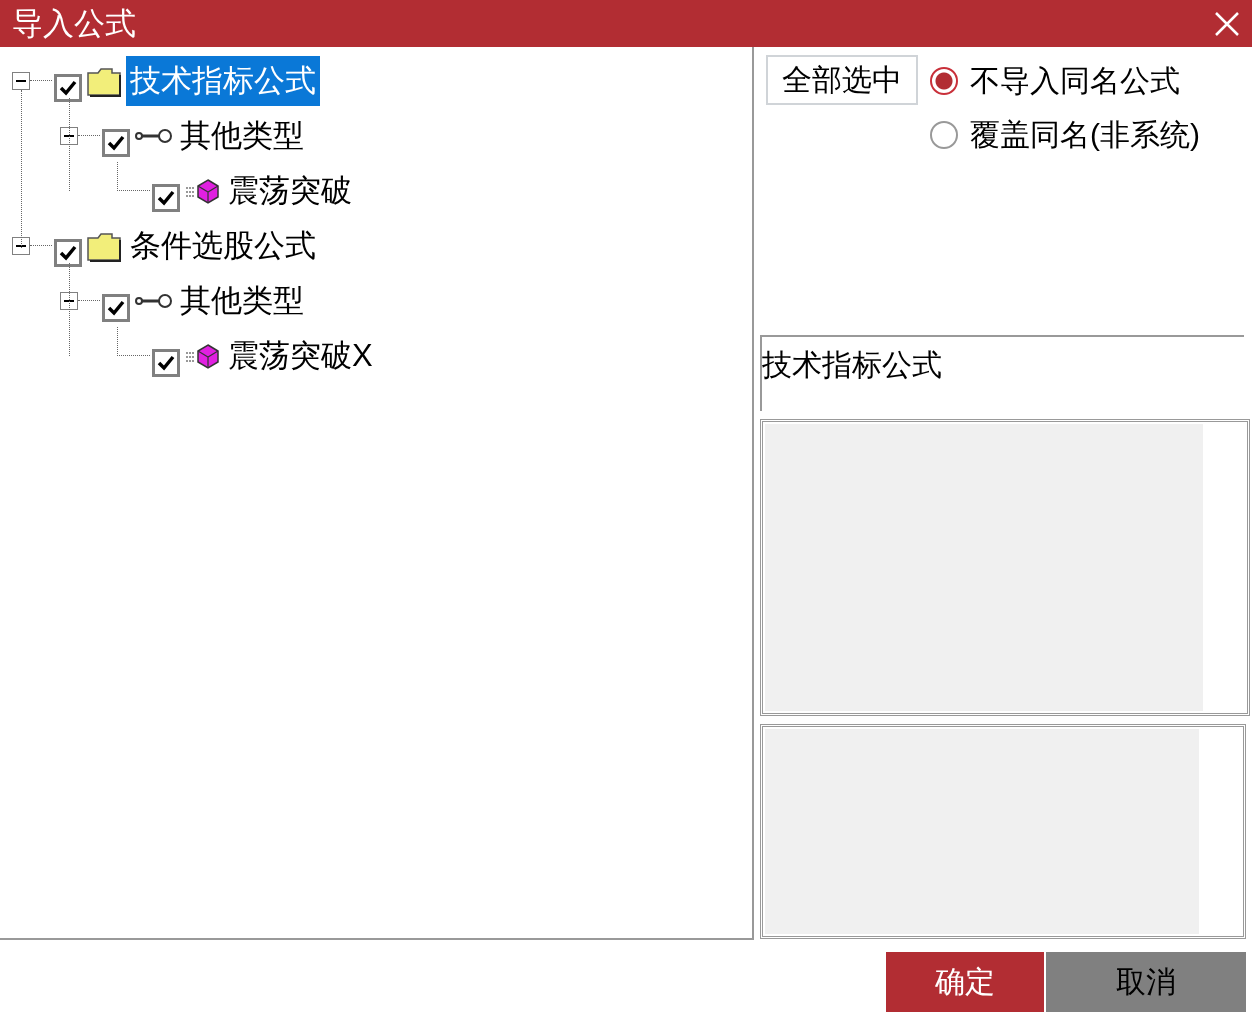 This screenshot has height=1012, width=1252. I want to click on ok-button: 确定, so click(965, 982).